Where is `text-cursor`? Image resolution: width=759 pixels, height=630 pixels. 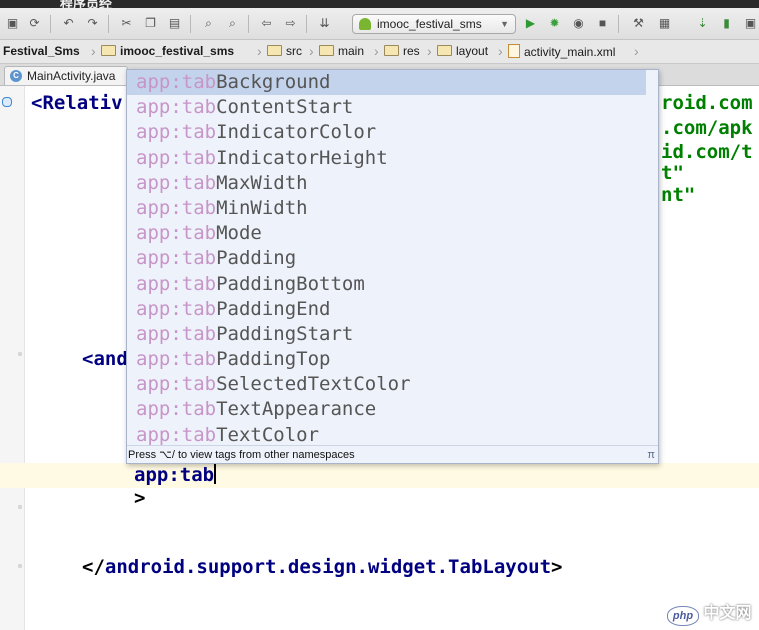
text-cursor is located at coordinates (215, 474).